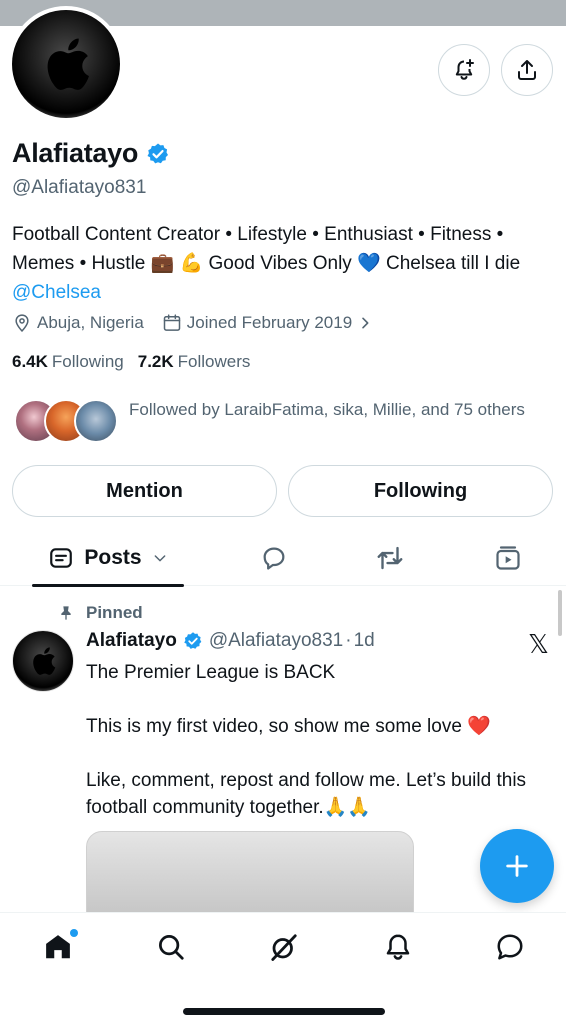 The height and width of the screenshot is (1024, 566). I want to click on following-label: Following, so click(87, 361).